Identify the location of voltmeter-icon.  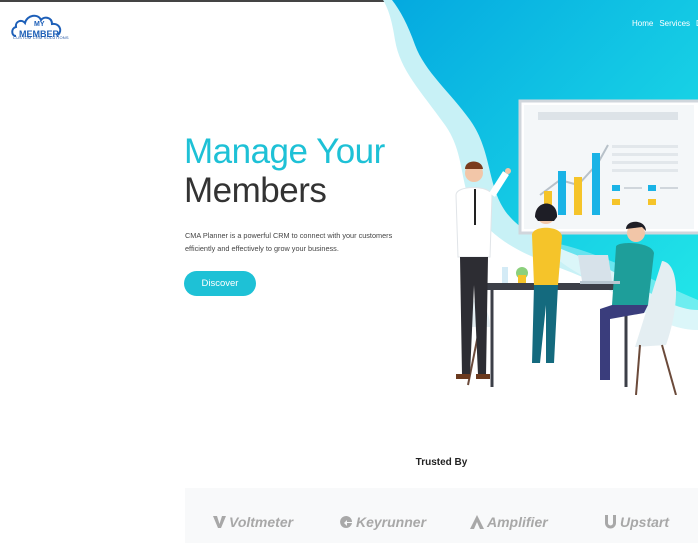
(219, 522).